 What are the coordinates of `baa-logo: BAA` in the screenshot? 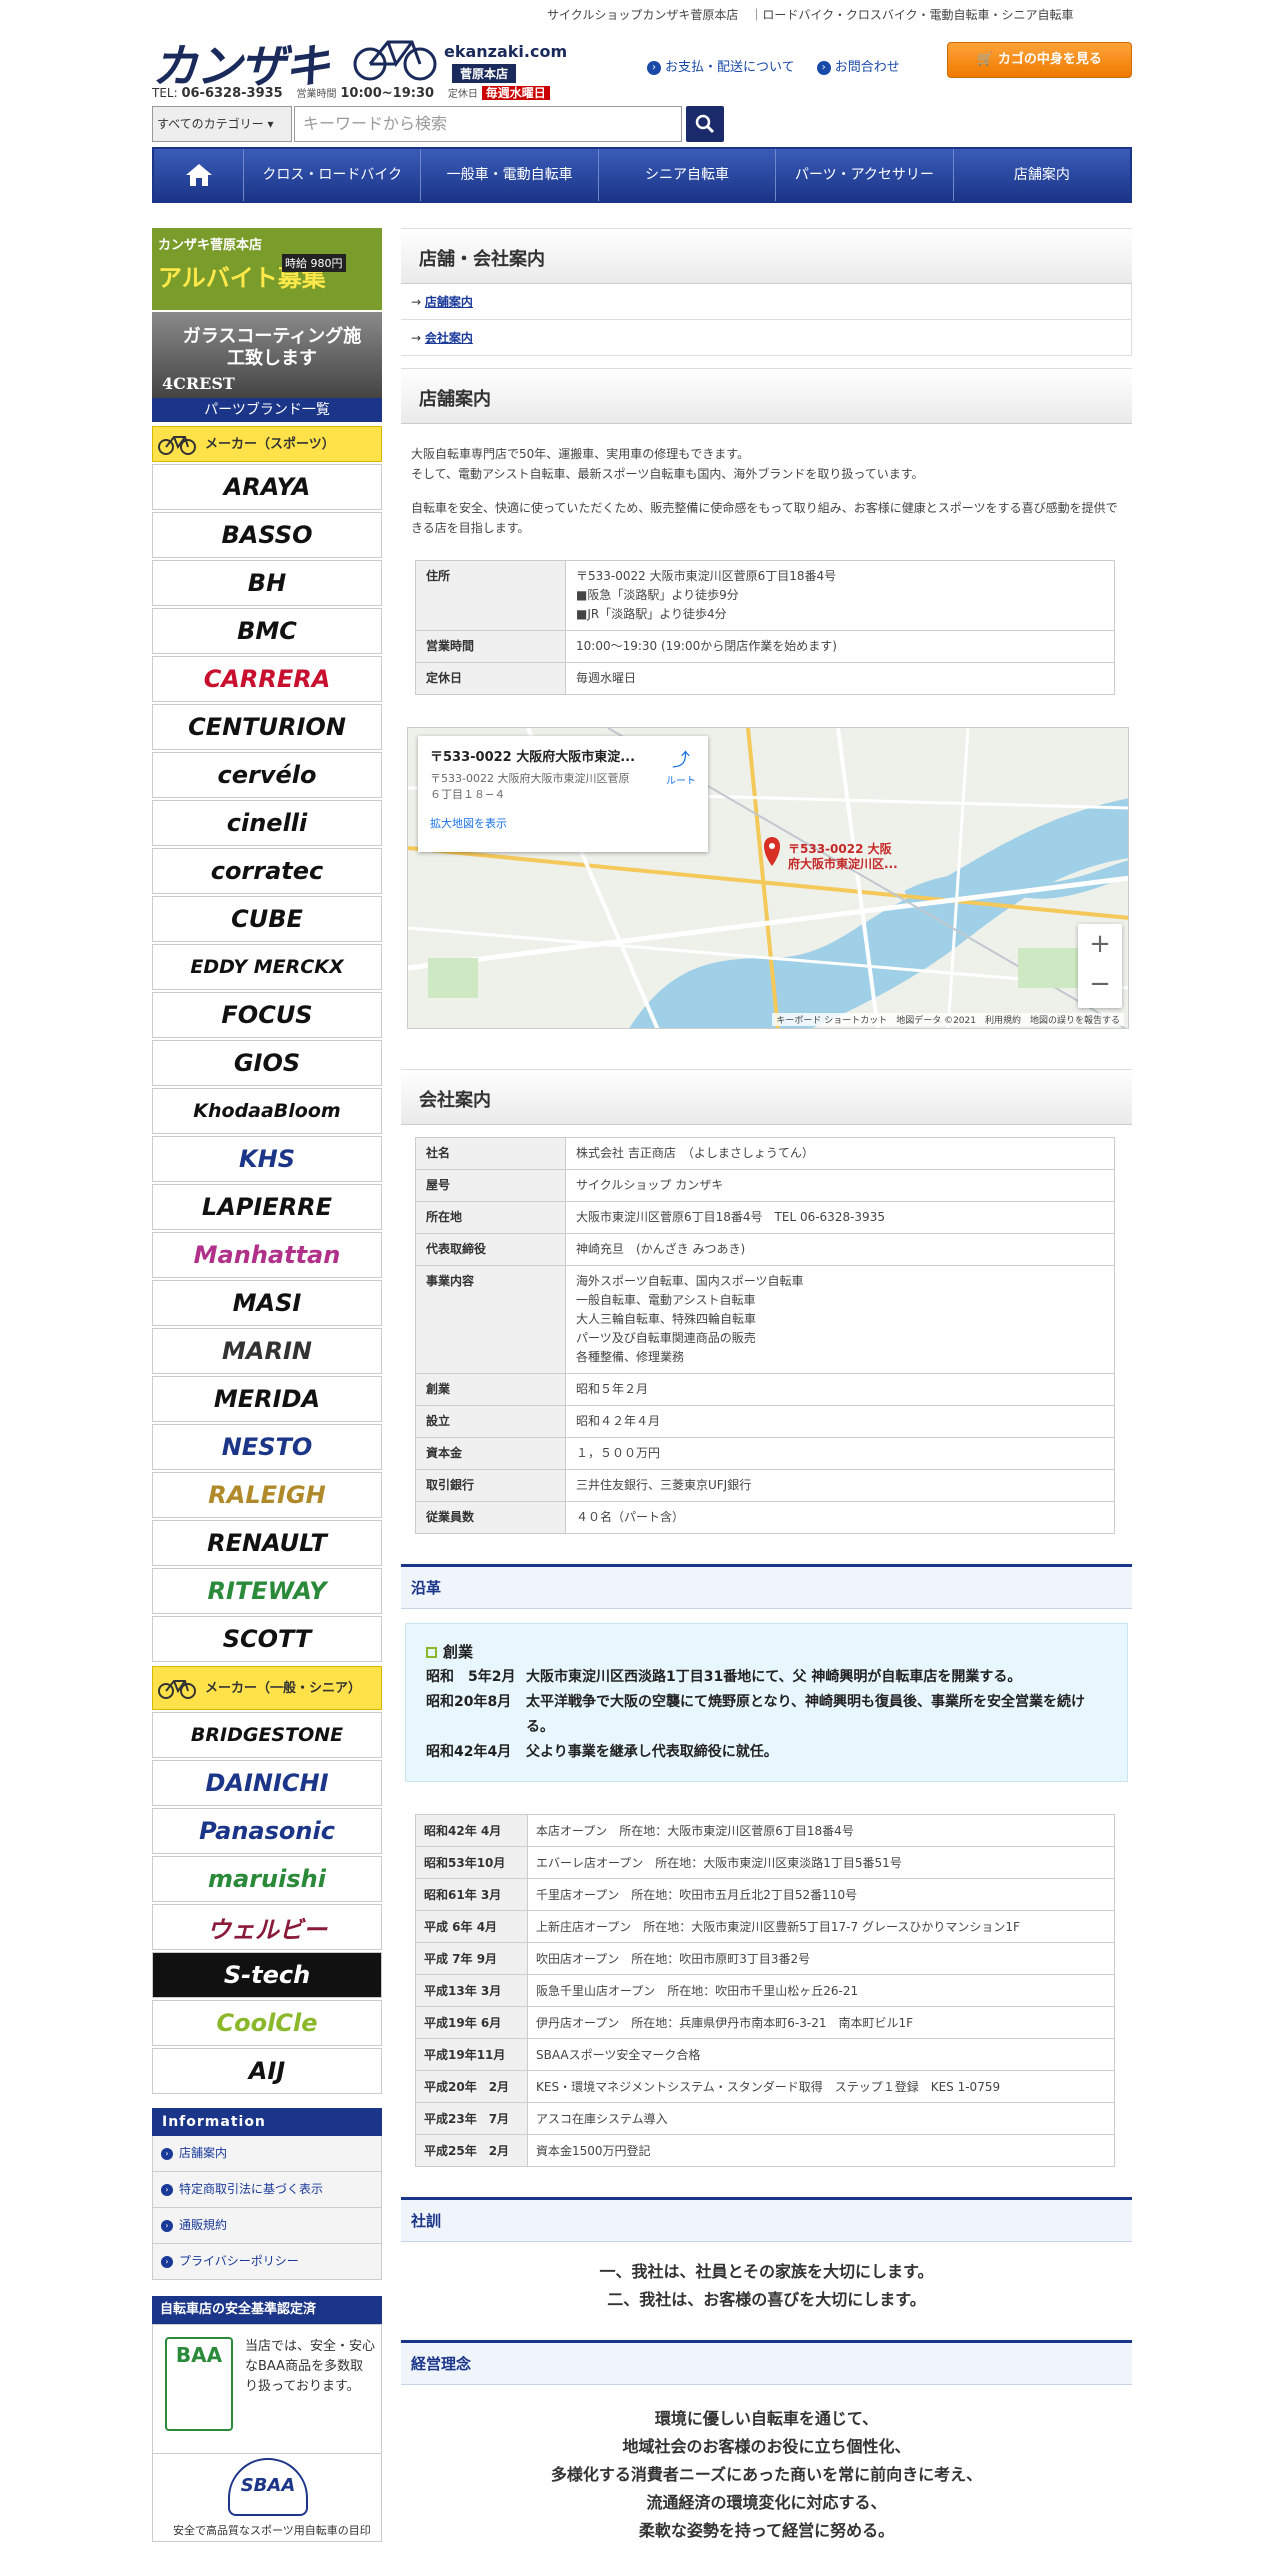 It's located at (199, 2384).